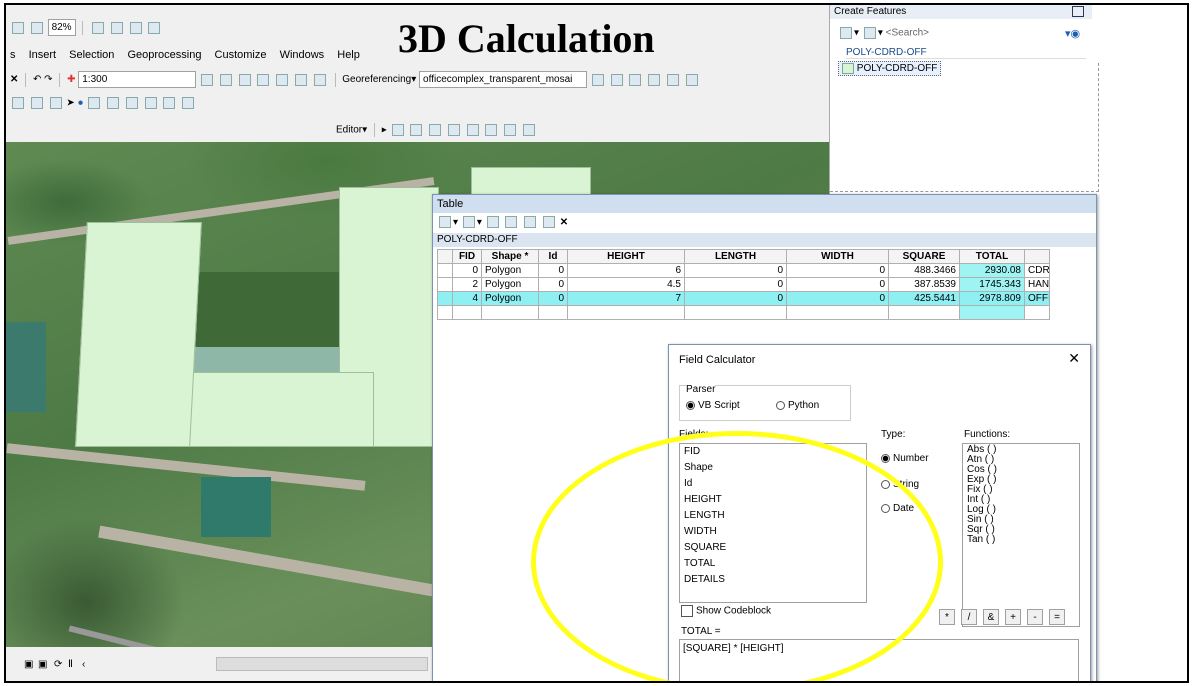  Describe the element at coordinates (635, 79) in the screenshot. I see `shift-icon` at that location.